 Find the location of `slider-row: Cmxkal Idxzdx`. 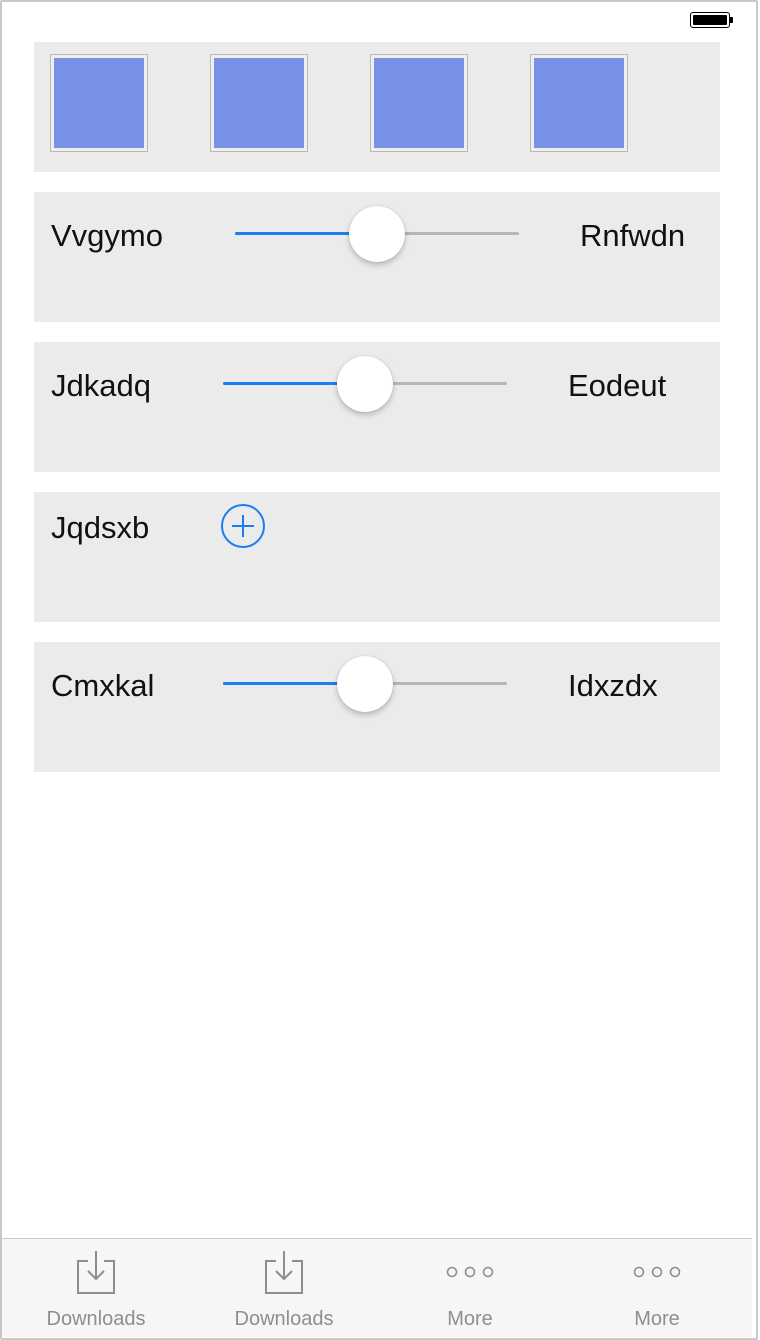

slider-row: Cmxkal Idxzdx is located at coordinates (377, 707).